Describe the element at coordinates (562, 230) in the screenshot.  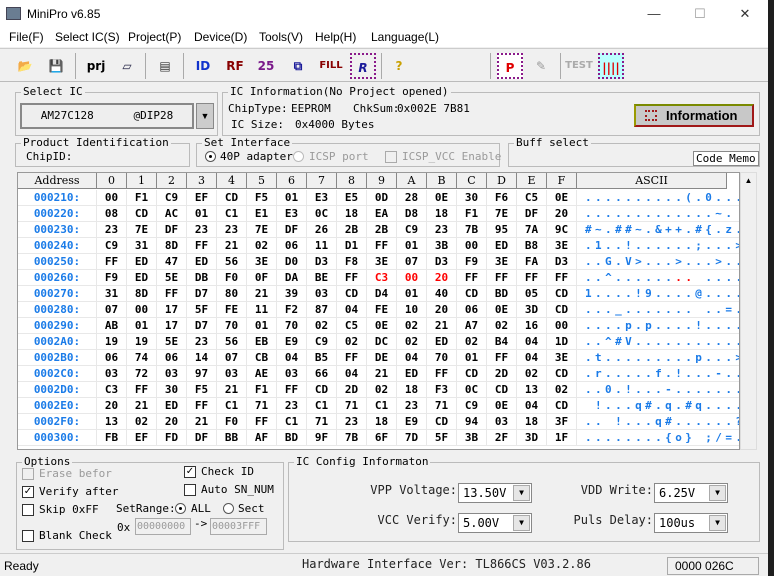
I see `hex-byte: 9C` at that location.